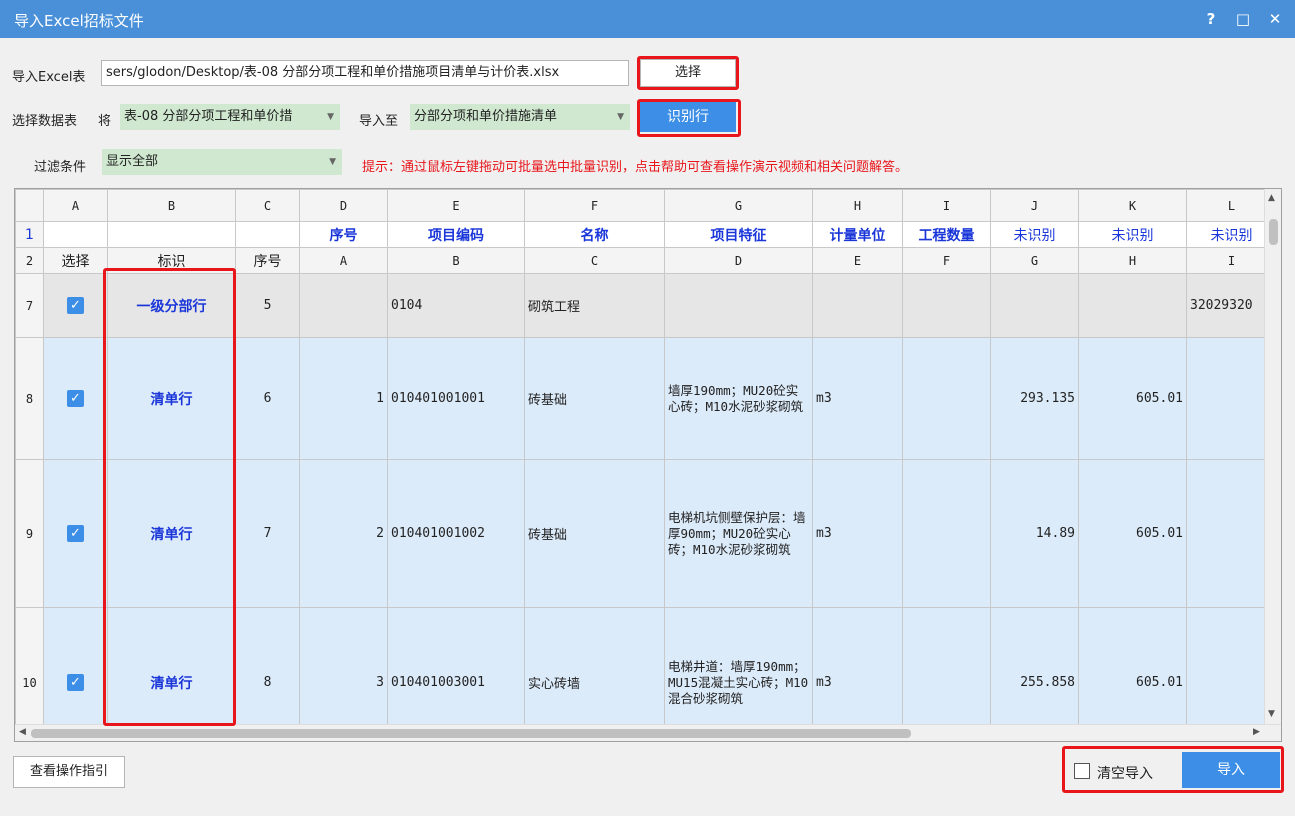 This screenshot has width=1295, height=816. I want to click on horizontal-scrollbar: ◀ ▶, so click(648, 732).